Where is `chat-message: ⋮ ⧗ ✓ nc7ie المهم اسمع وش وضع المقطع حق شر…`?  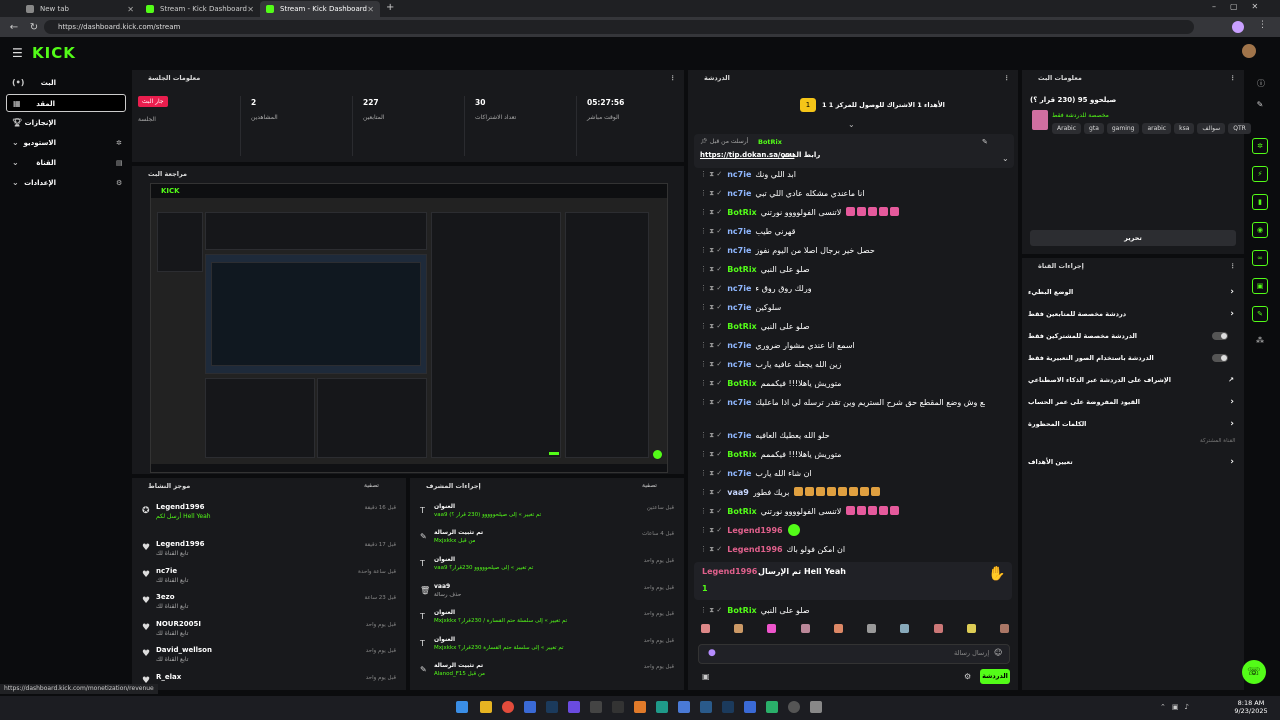 chat-message: ⋮ ⧗ ✓ nc7ie المهم اسمع وش وضع المقطع حق شر… is located at coordinates (855, 402).